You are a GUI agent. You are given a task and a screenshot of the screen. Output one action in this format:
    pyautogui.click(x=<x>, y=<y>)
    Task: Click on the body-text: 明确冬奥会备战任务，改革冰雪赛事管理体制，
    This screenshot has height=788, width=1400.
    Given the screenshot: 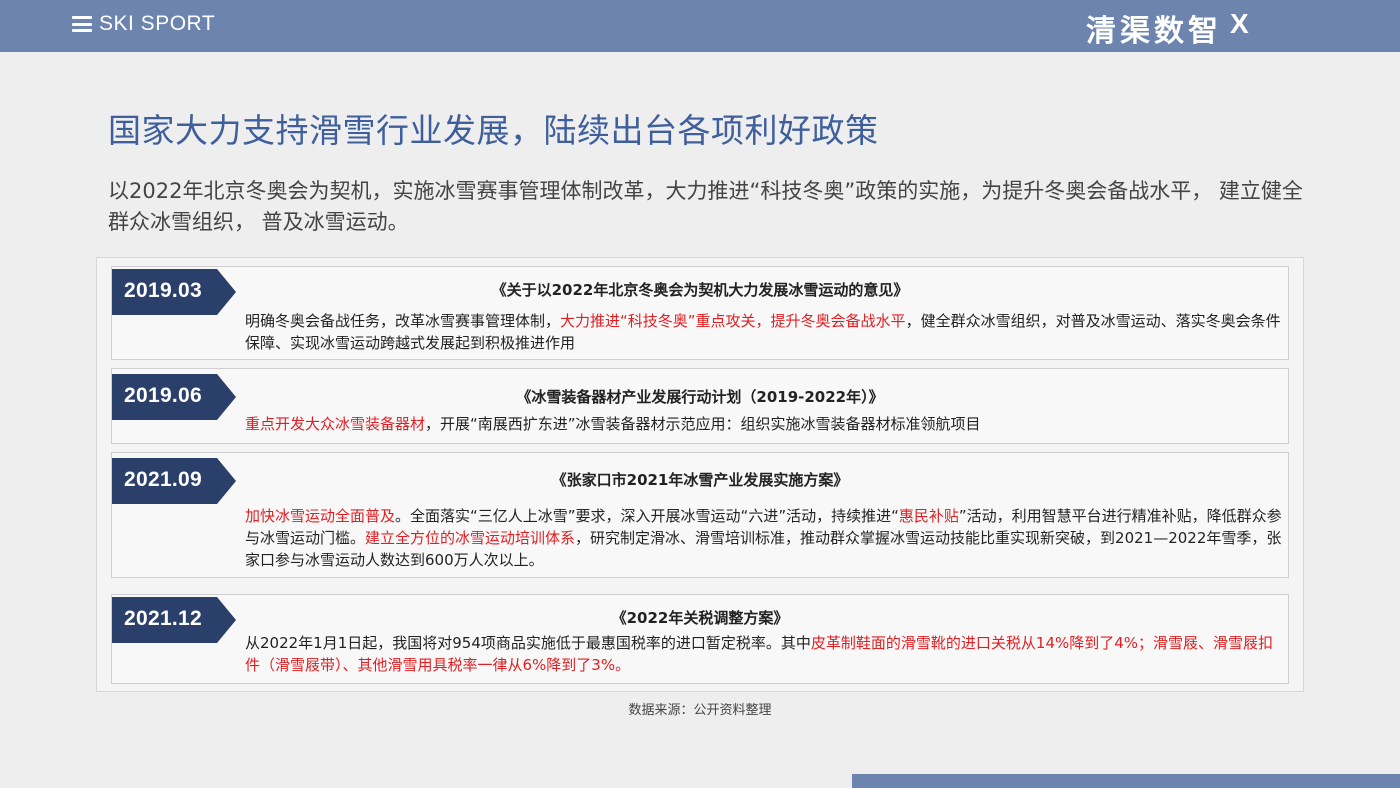 What is the action you would take?
    pyautogui.click(x=403, y=321)
    